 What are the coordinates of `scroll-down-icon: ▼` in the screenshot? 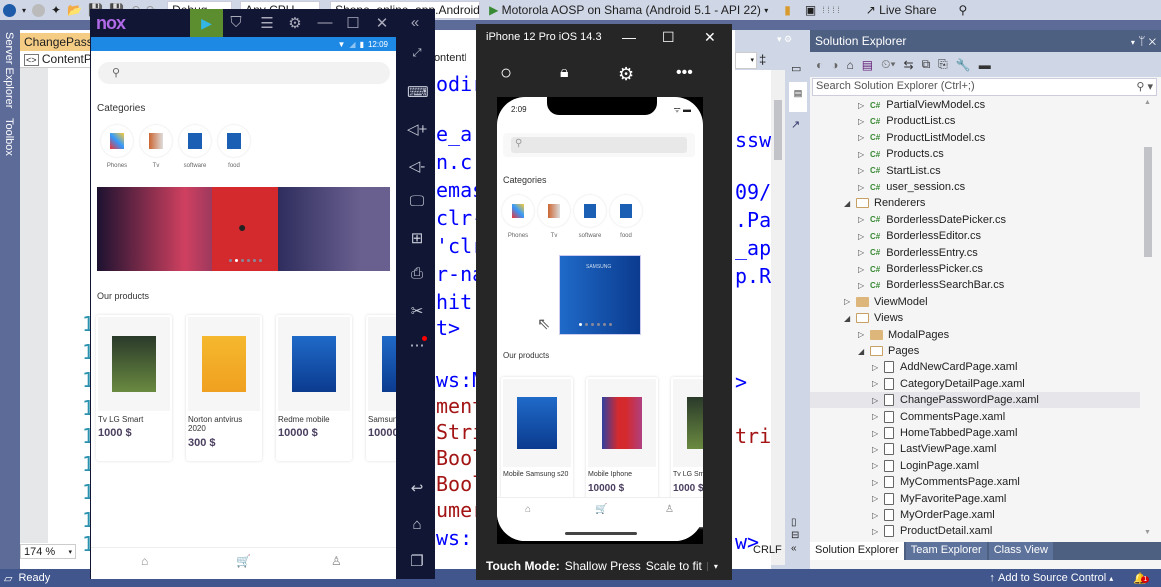 It's located at (1147, 532).